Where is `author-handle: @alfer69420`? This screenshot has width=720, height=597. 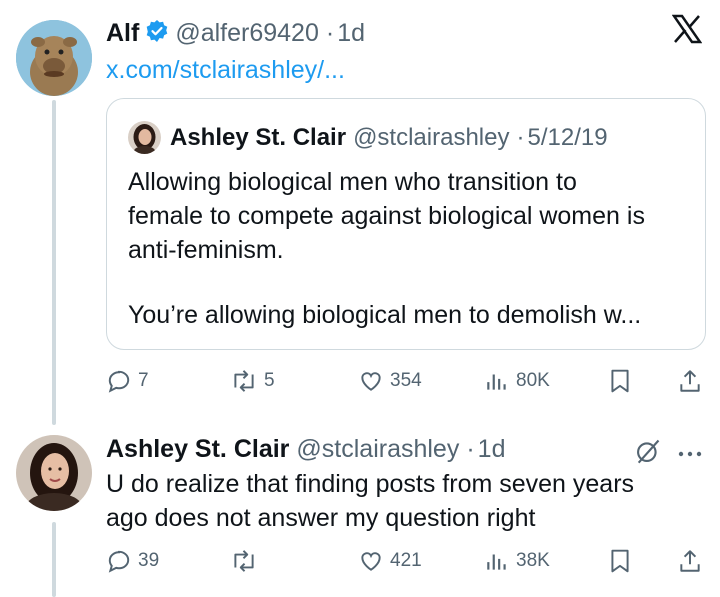 author-handle: @alfer69420 is located at coordinates (247, 33).